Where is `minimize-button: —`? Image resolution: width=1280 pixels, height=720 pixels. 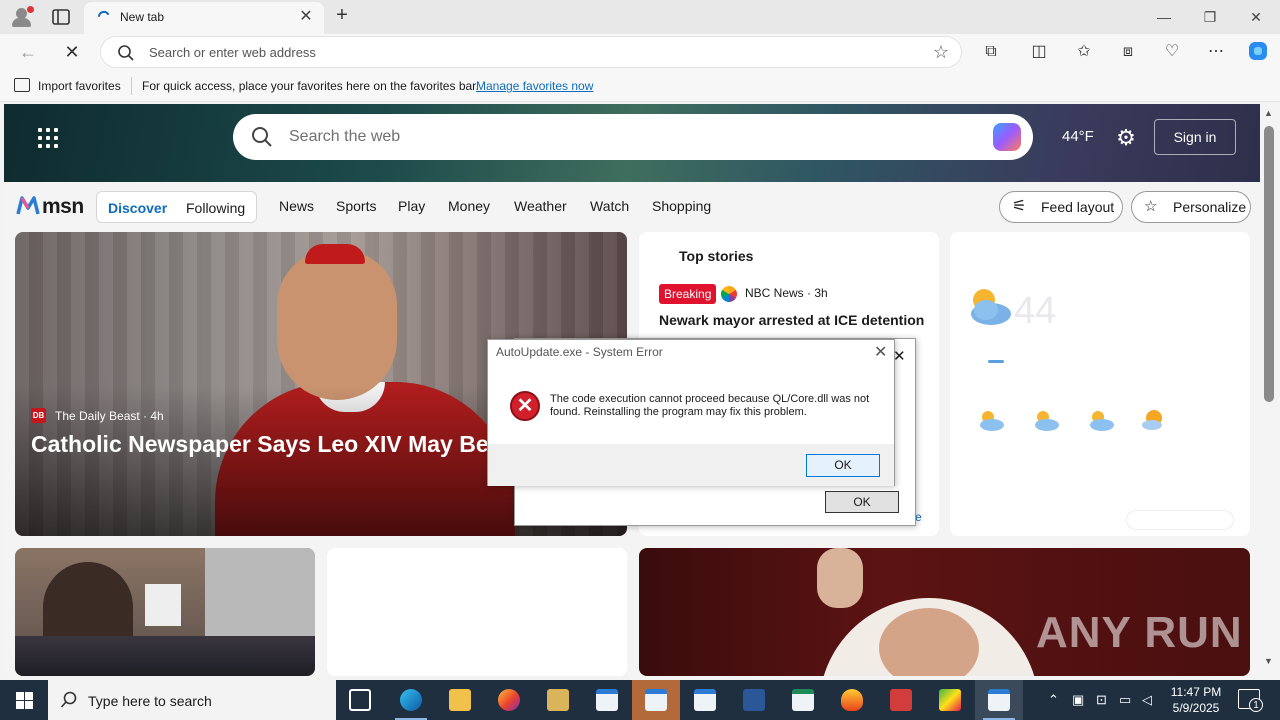
minimize-button: — is located at coordinates (1164, 17).